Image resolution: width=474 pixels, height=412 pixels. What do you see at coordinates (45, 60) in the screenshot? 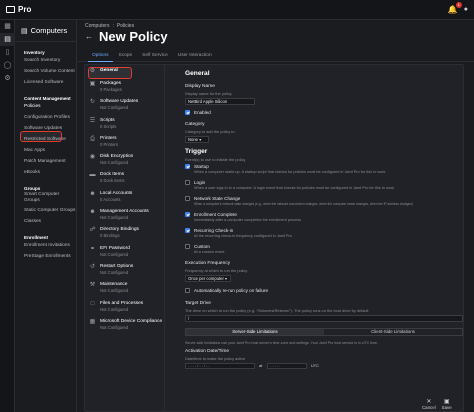
I see `sidebar-item-search-inventory: Search Inventory` at bounding box center [45, 60].